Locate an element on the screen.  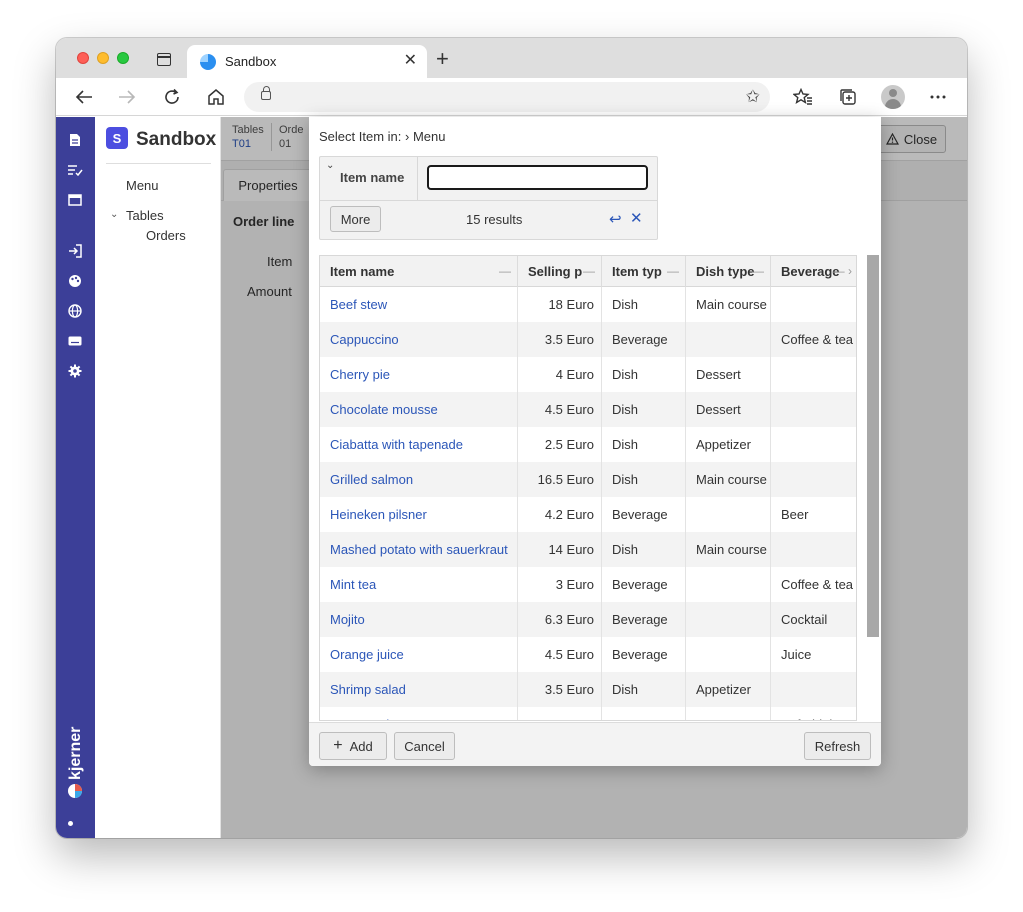
cell-item-name: Shrimp salad is located at coordinates (419, 689).